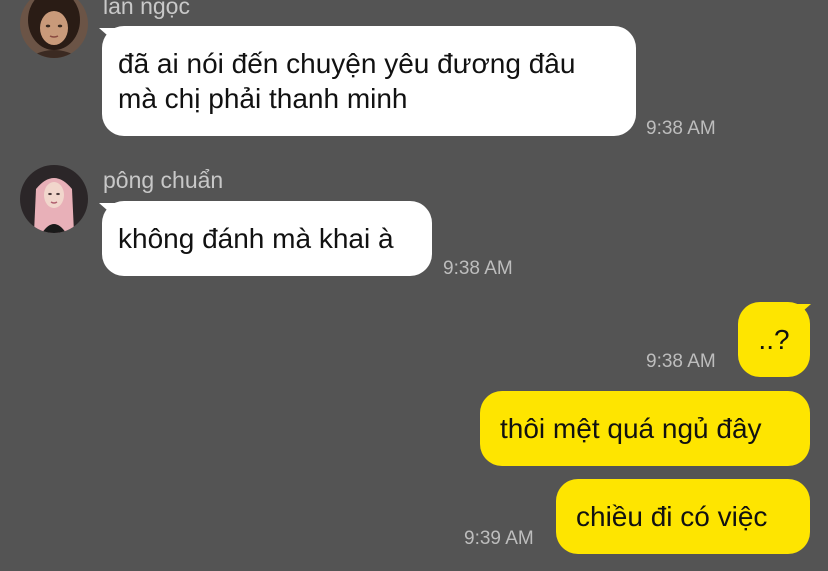 This screenshot has width=828, height=571. I want to click on message-text-line: chiều đi có việc, so click(672, 516).